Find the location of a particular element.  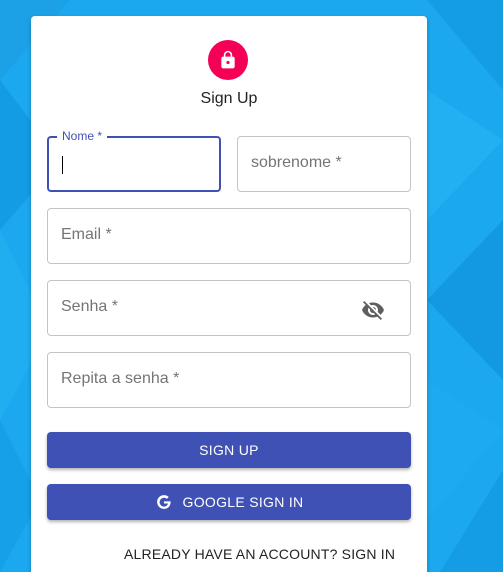

last-name-field: sobrenome * is located at coordinates (324, 164).